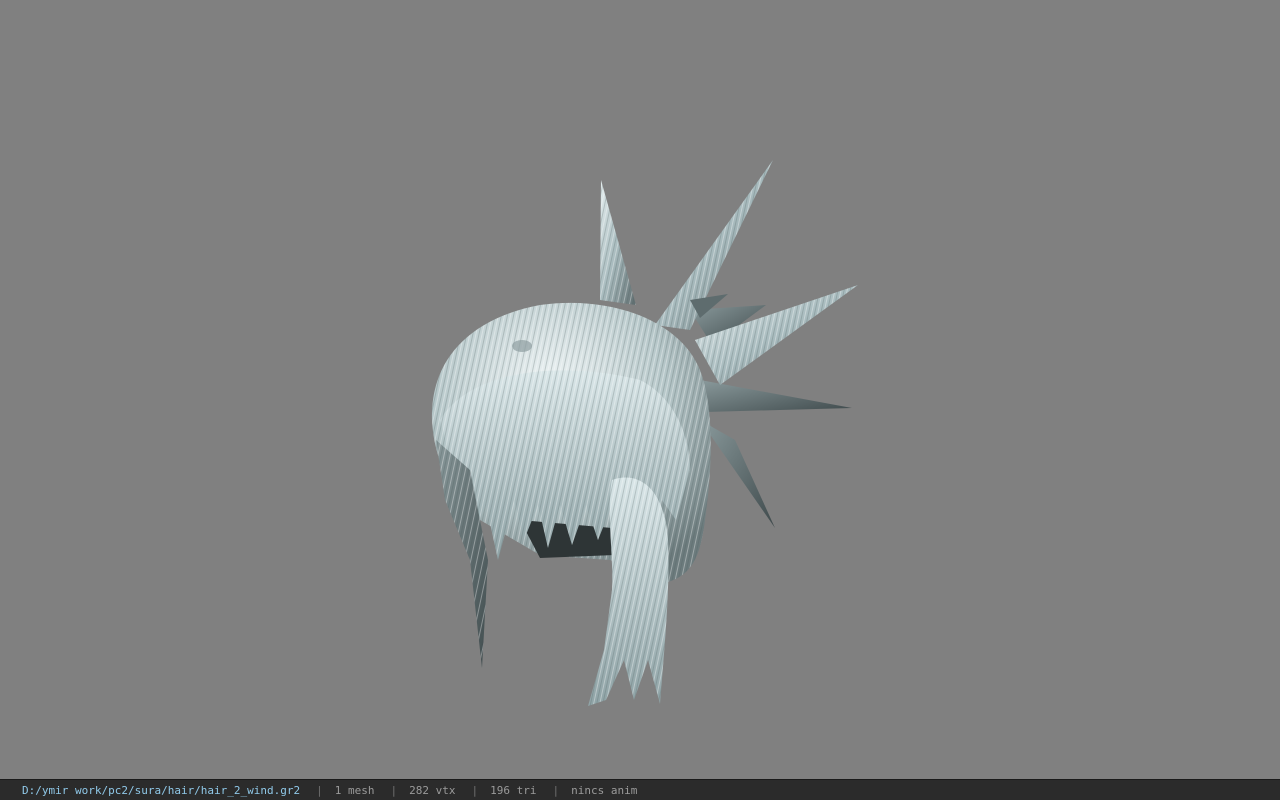 The height and width of the screenshot is (800, 1280). I want to click on mesh-count-label: 1 mesh, so click(354, 790).